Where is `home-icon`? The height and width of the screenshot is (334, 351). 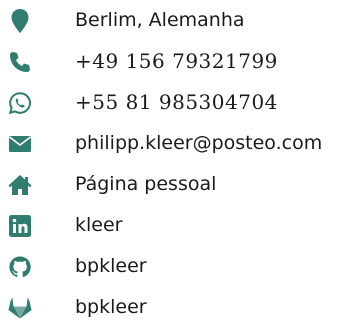 home-icon is located at coordinates (20, 184).